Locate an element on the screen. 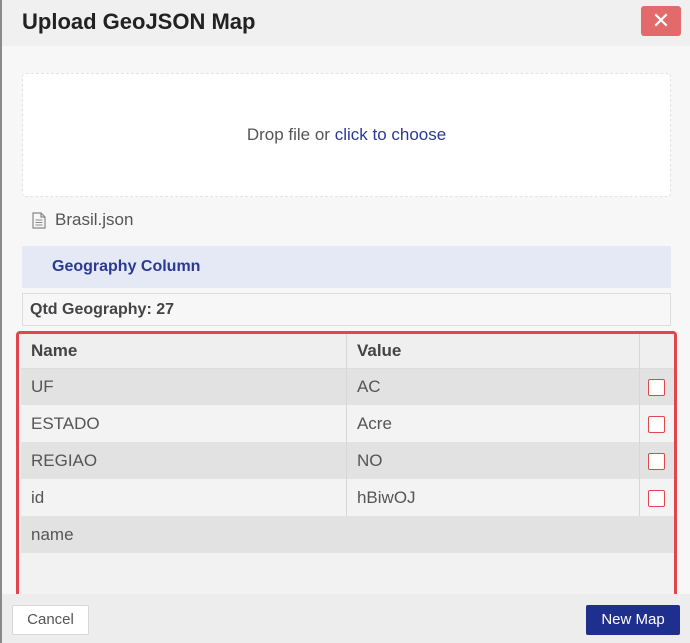 The height and width of the screenshot is (643, 690). row-select-empty is located at coordinates (656, 534).